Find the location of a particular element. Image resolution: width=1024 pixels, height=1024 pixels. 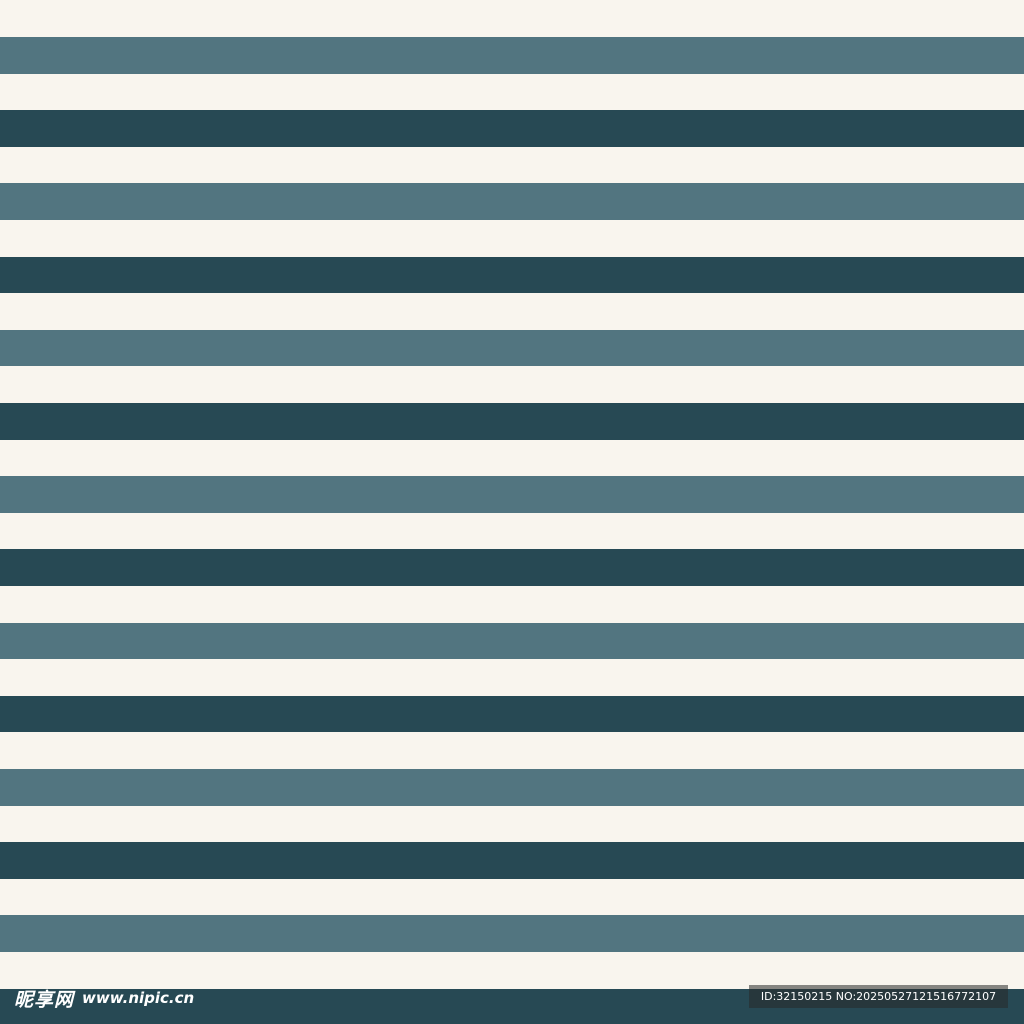

watermark-logo: 昵享网 www.nipic.cn is located at coordinates (104, 998).